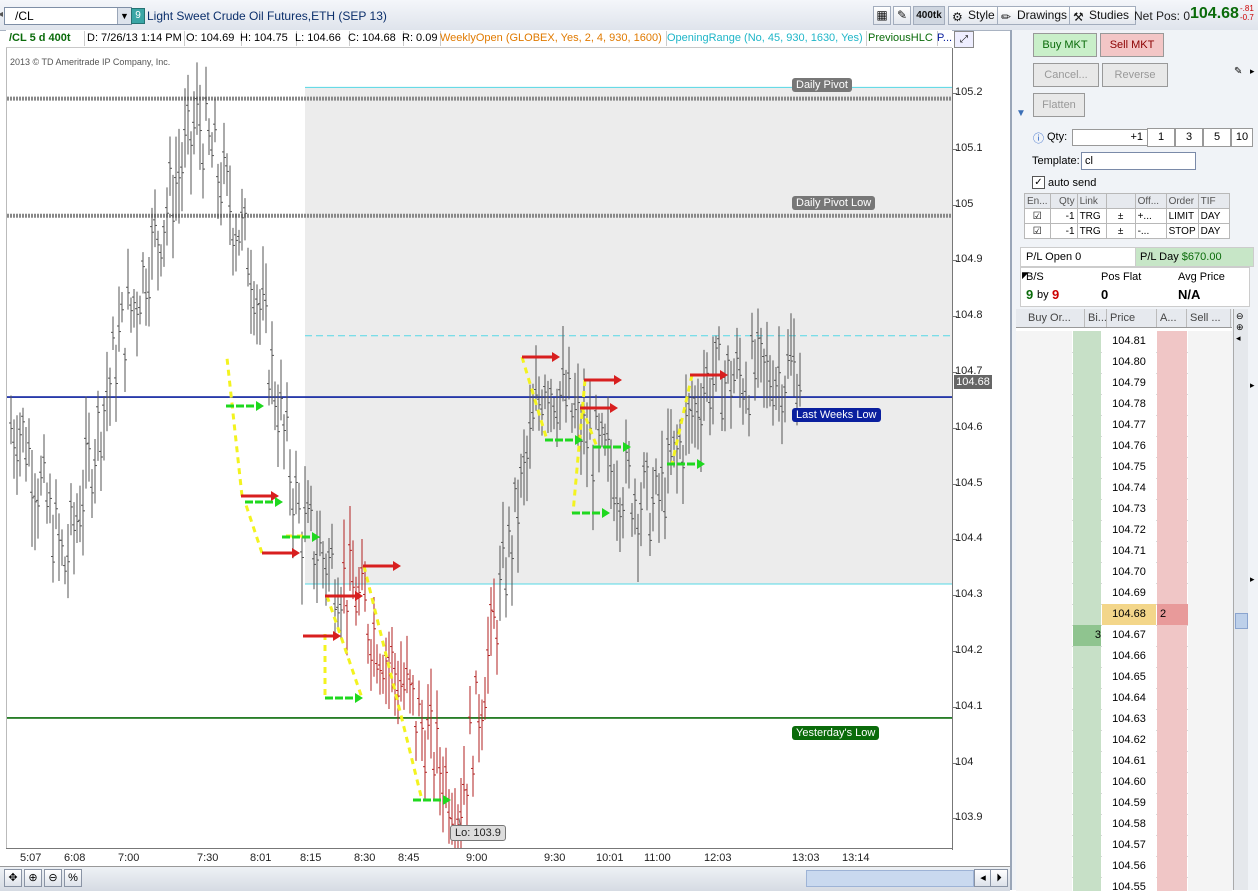  What do you see at coordinates (1129, 614) in the screenshot?
I see `ladder-price-cell: 104.68` at bounding box center [1129, 614].